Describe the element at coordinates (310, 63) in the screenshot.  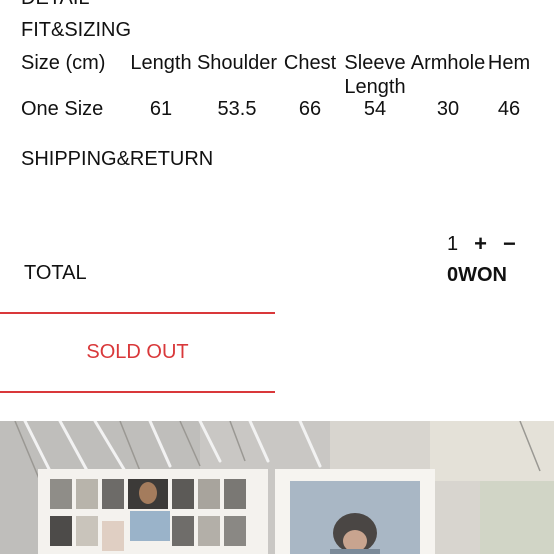
I see `chest-column-header: Chest` at that location.